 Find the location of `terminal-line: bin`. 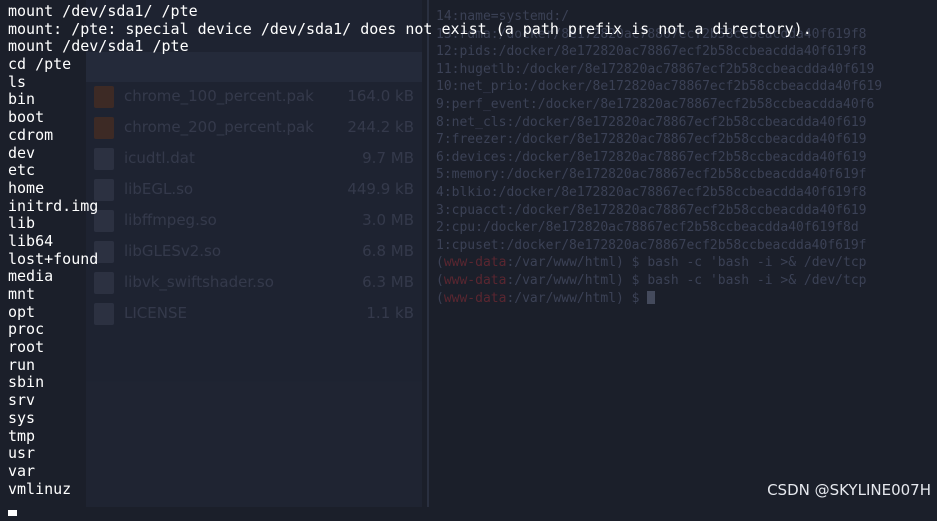

terminal-line: bin is located at coordinates (22, 100).